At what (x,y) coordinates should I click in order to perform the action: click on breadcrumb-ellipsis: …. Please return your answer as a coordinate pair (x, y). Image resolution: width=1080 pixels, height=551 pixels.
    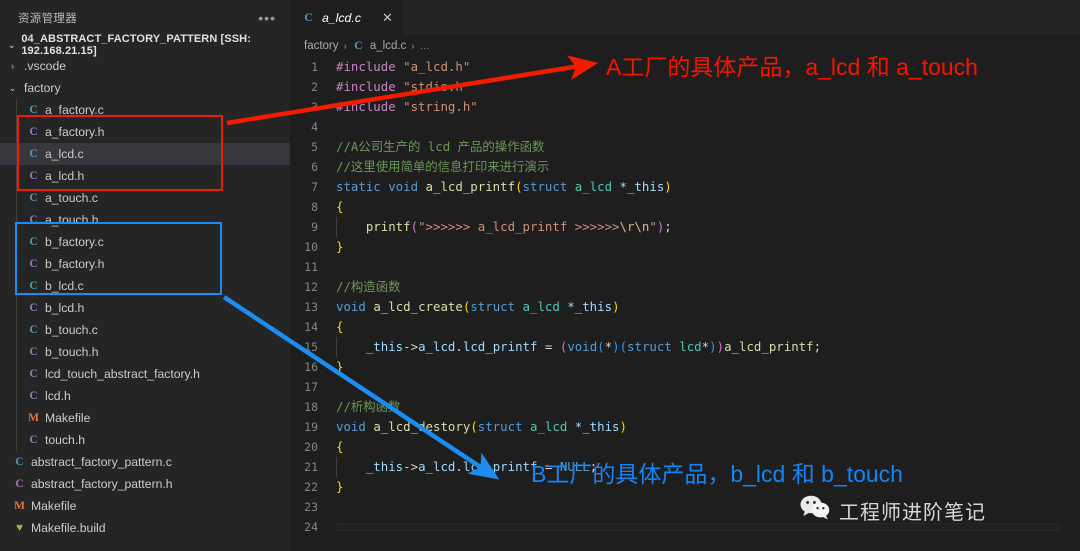
    Looking at the image, I should click on (425, 46).